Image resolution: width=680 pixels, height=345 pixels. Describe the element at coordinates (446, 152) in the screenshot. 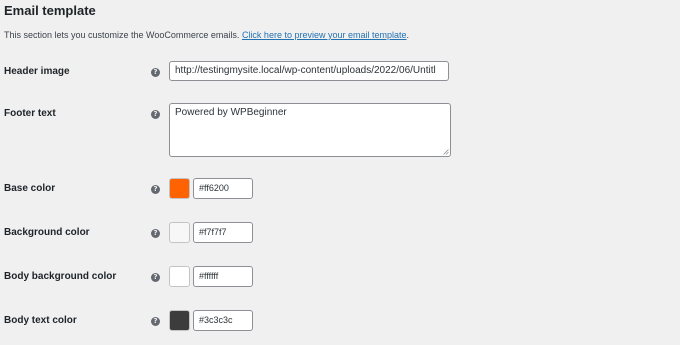

I see `resize-handle-icon` at that location.